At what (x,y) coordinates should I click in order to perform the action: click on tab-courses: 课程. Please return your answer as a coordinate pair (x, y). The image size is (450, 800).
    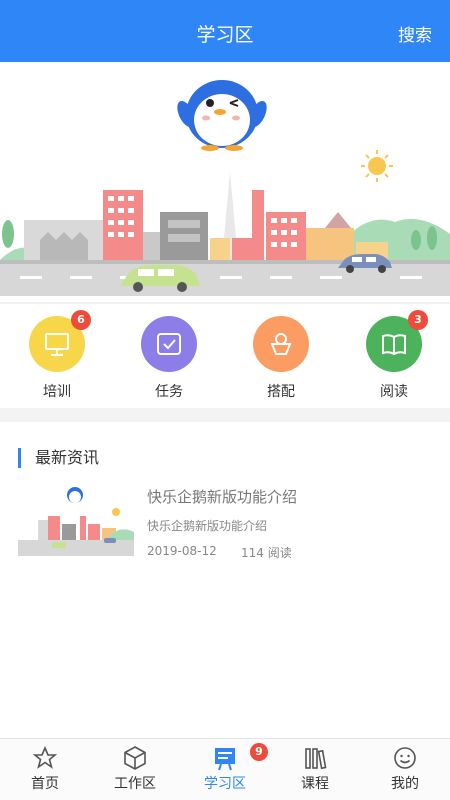
    Looking at the image, I should click on (315, 769).